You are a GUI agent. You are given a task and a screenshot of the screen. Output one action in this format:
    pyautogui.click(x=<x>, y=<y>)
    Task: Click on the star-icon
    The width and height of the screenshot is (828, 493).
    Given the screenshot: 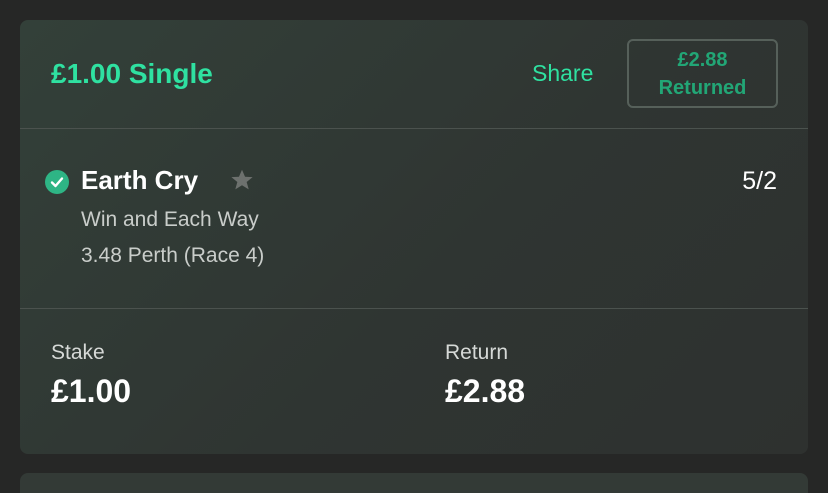 What is the action you would take?
    pyautogui.click(x=242, y=180)
    